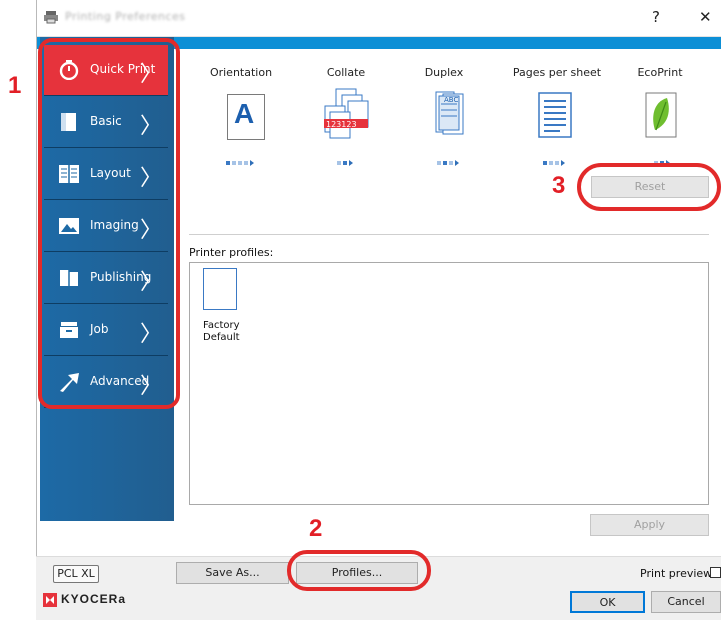 The image size is (721, 620). What do you see at coordinates (656, 17) in the screenshot?
I see `help-button: ?` at bounding box center [656, 17].